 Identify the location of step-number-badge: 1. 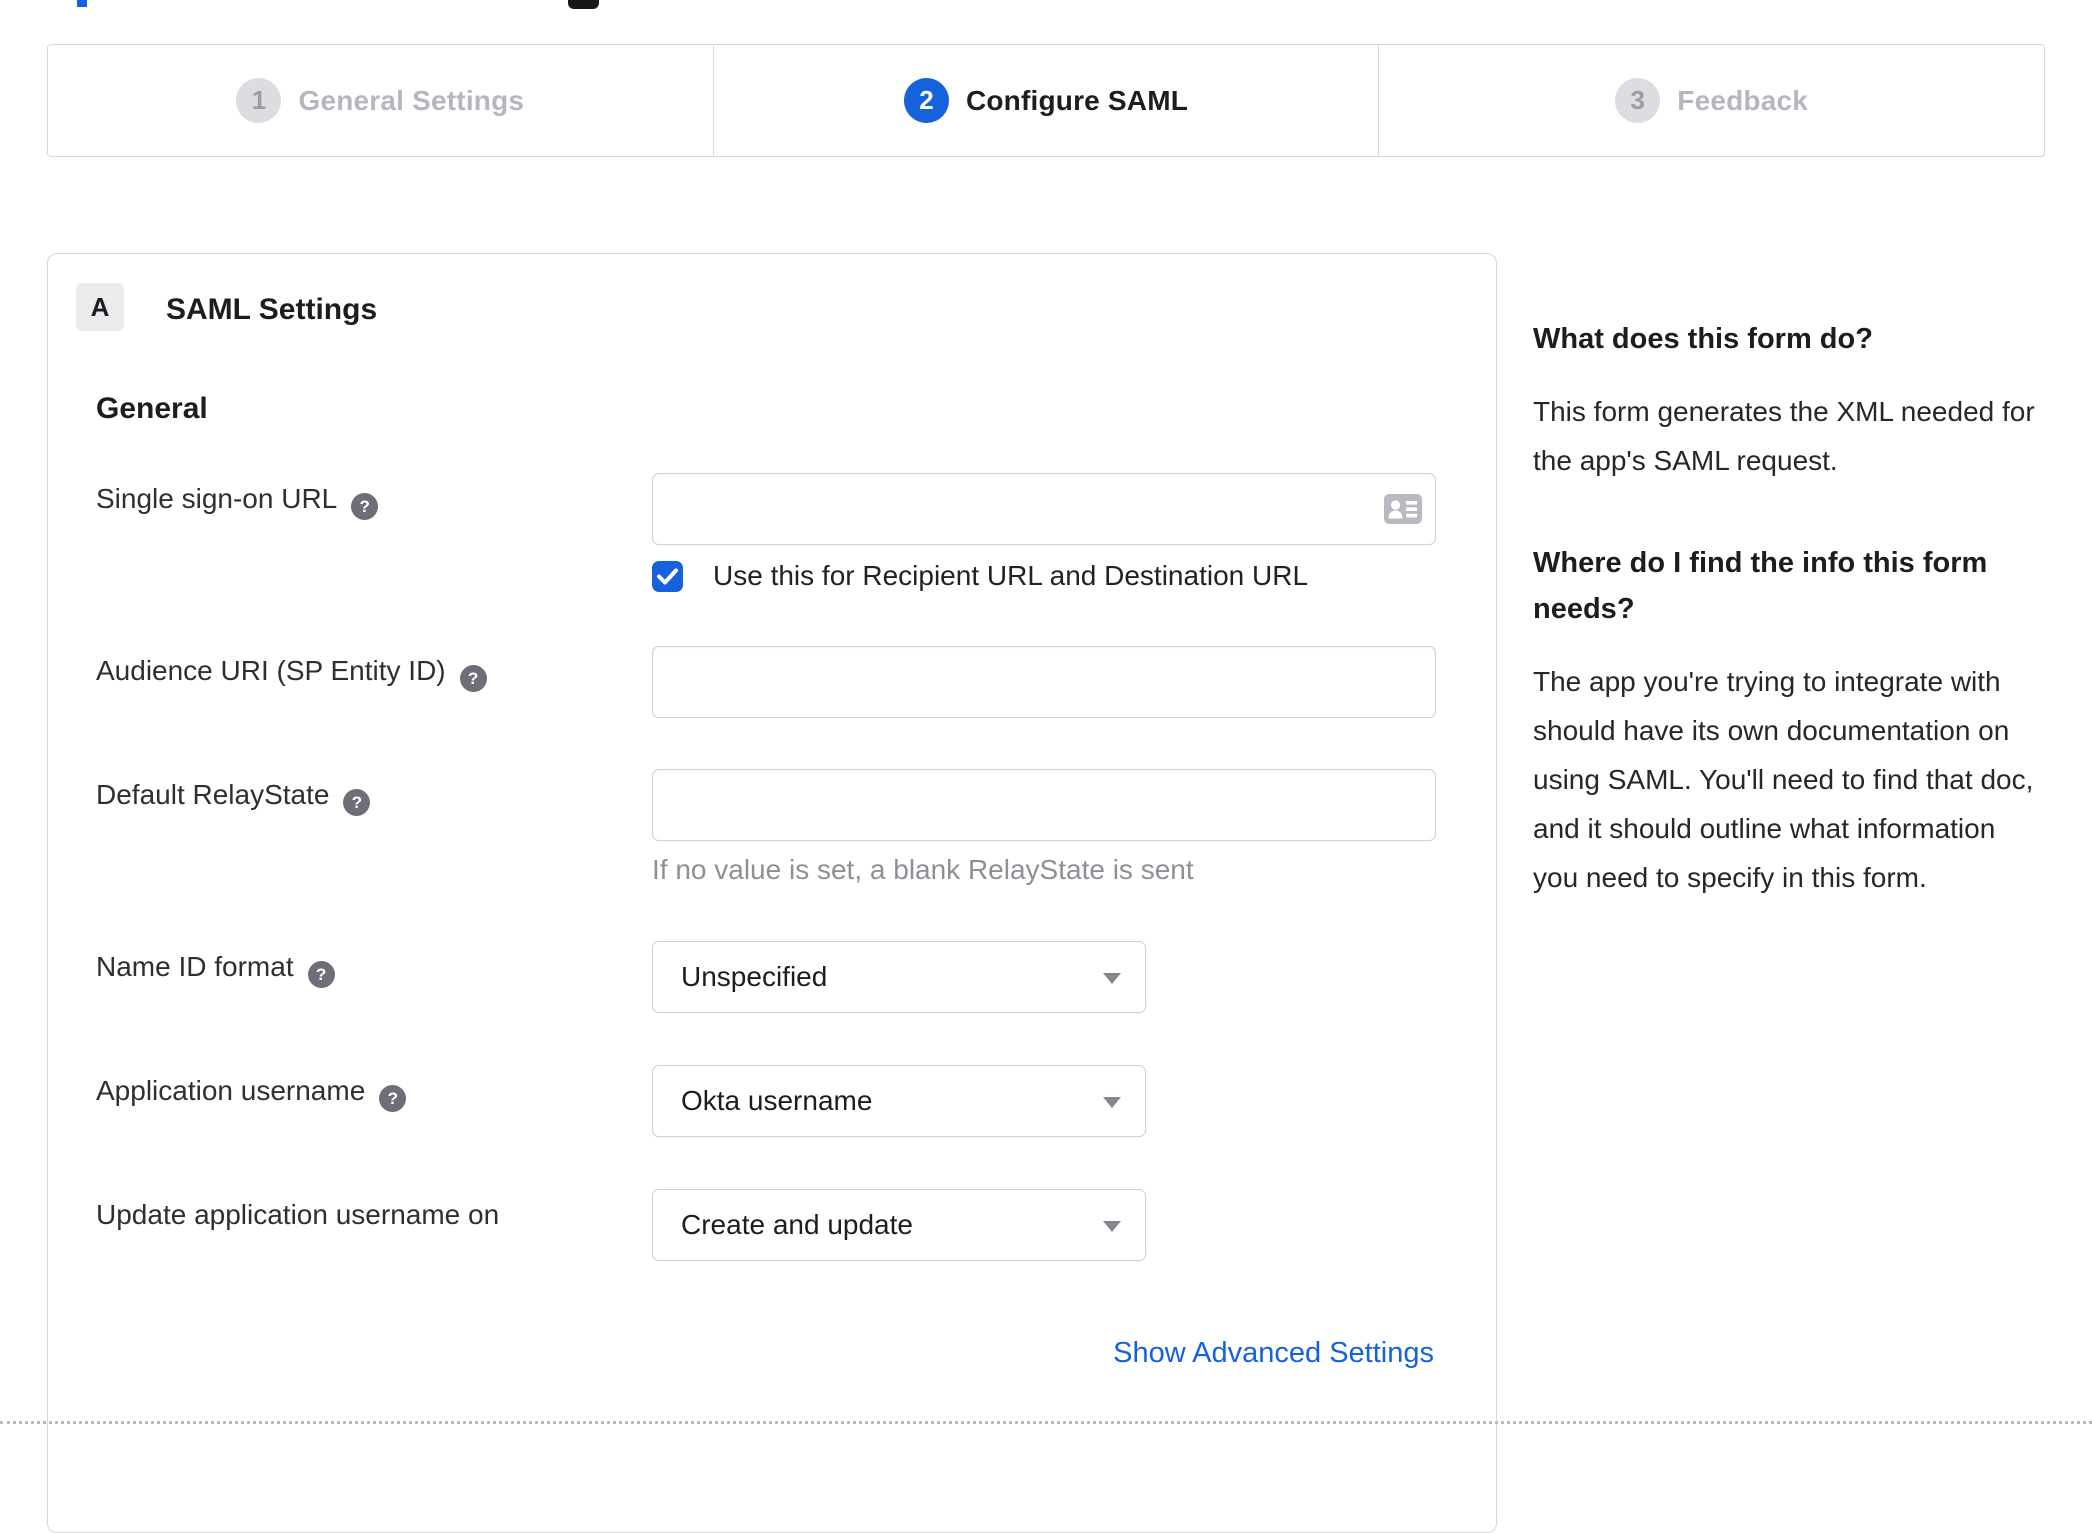
(259, 100).